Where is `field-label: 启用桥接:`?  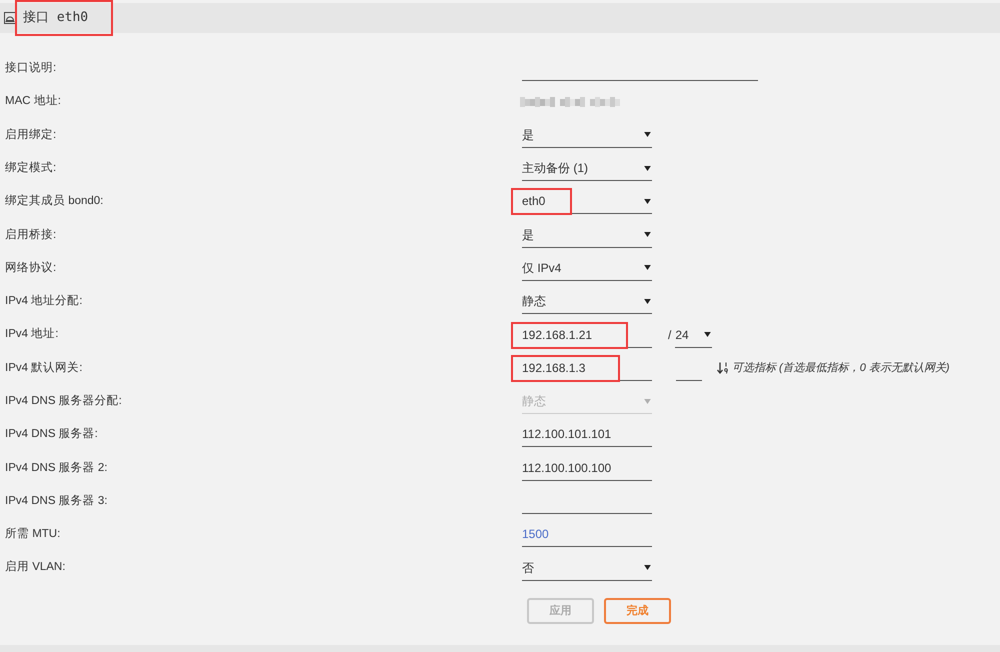 field-label: 启用桥接: is located at coordinates (31, 235).